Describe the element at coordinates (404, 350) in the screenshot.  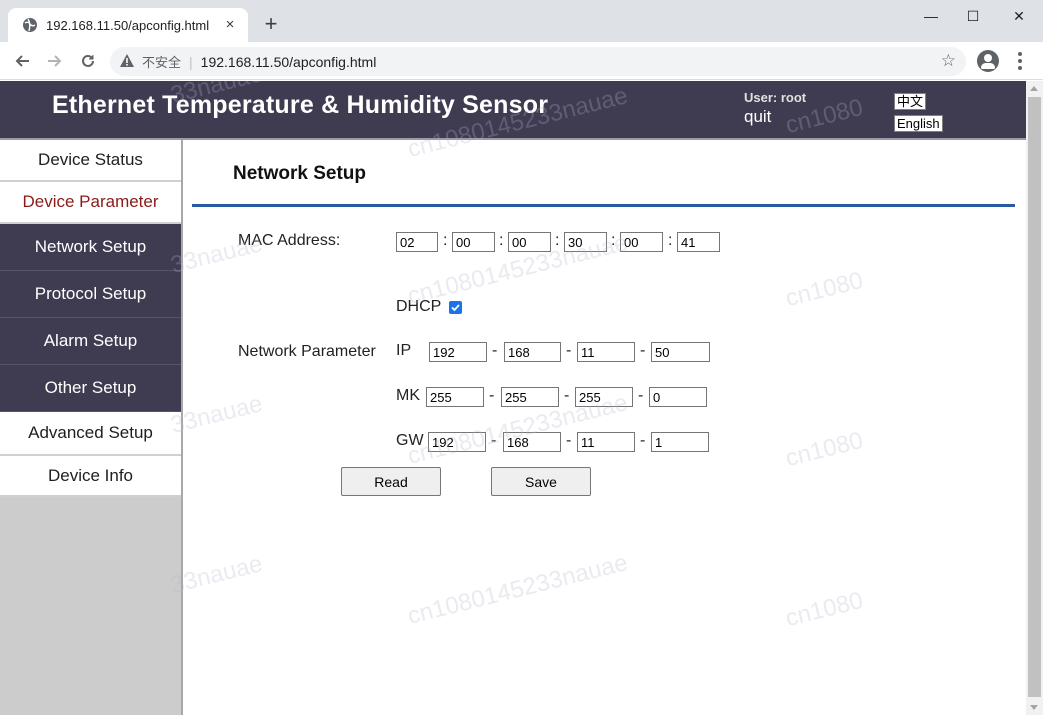
I see `ip-label: IP` at that location.